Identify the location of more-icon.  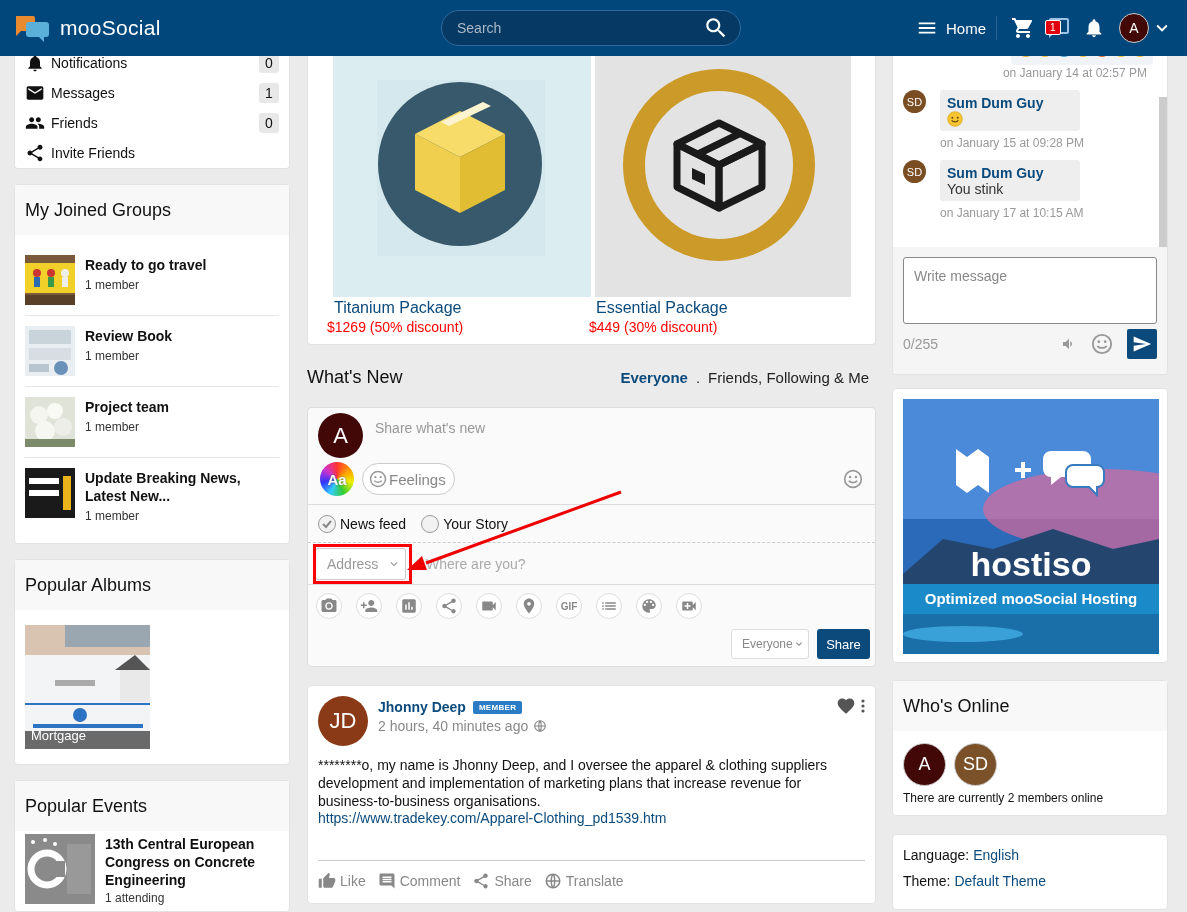
(863, 706).